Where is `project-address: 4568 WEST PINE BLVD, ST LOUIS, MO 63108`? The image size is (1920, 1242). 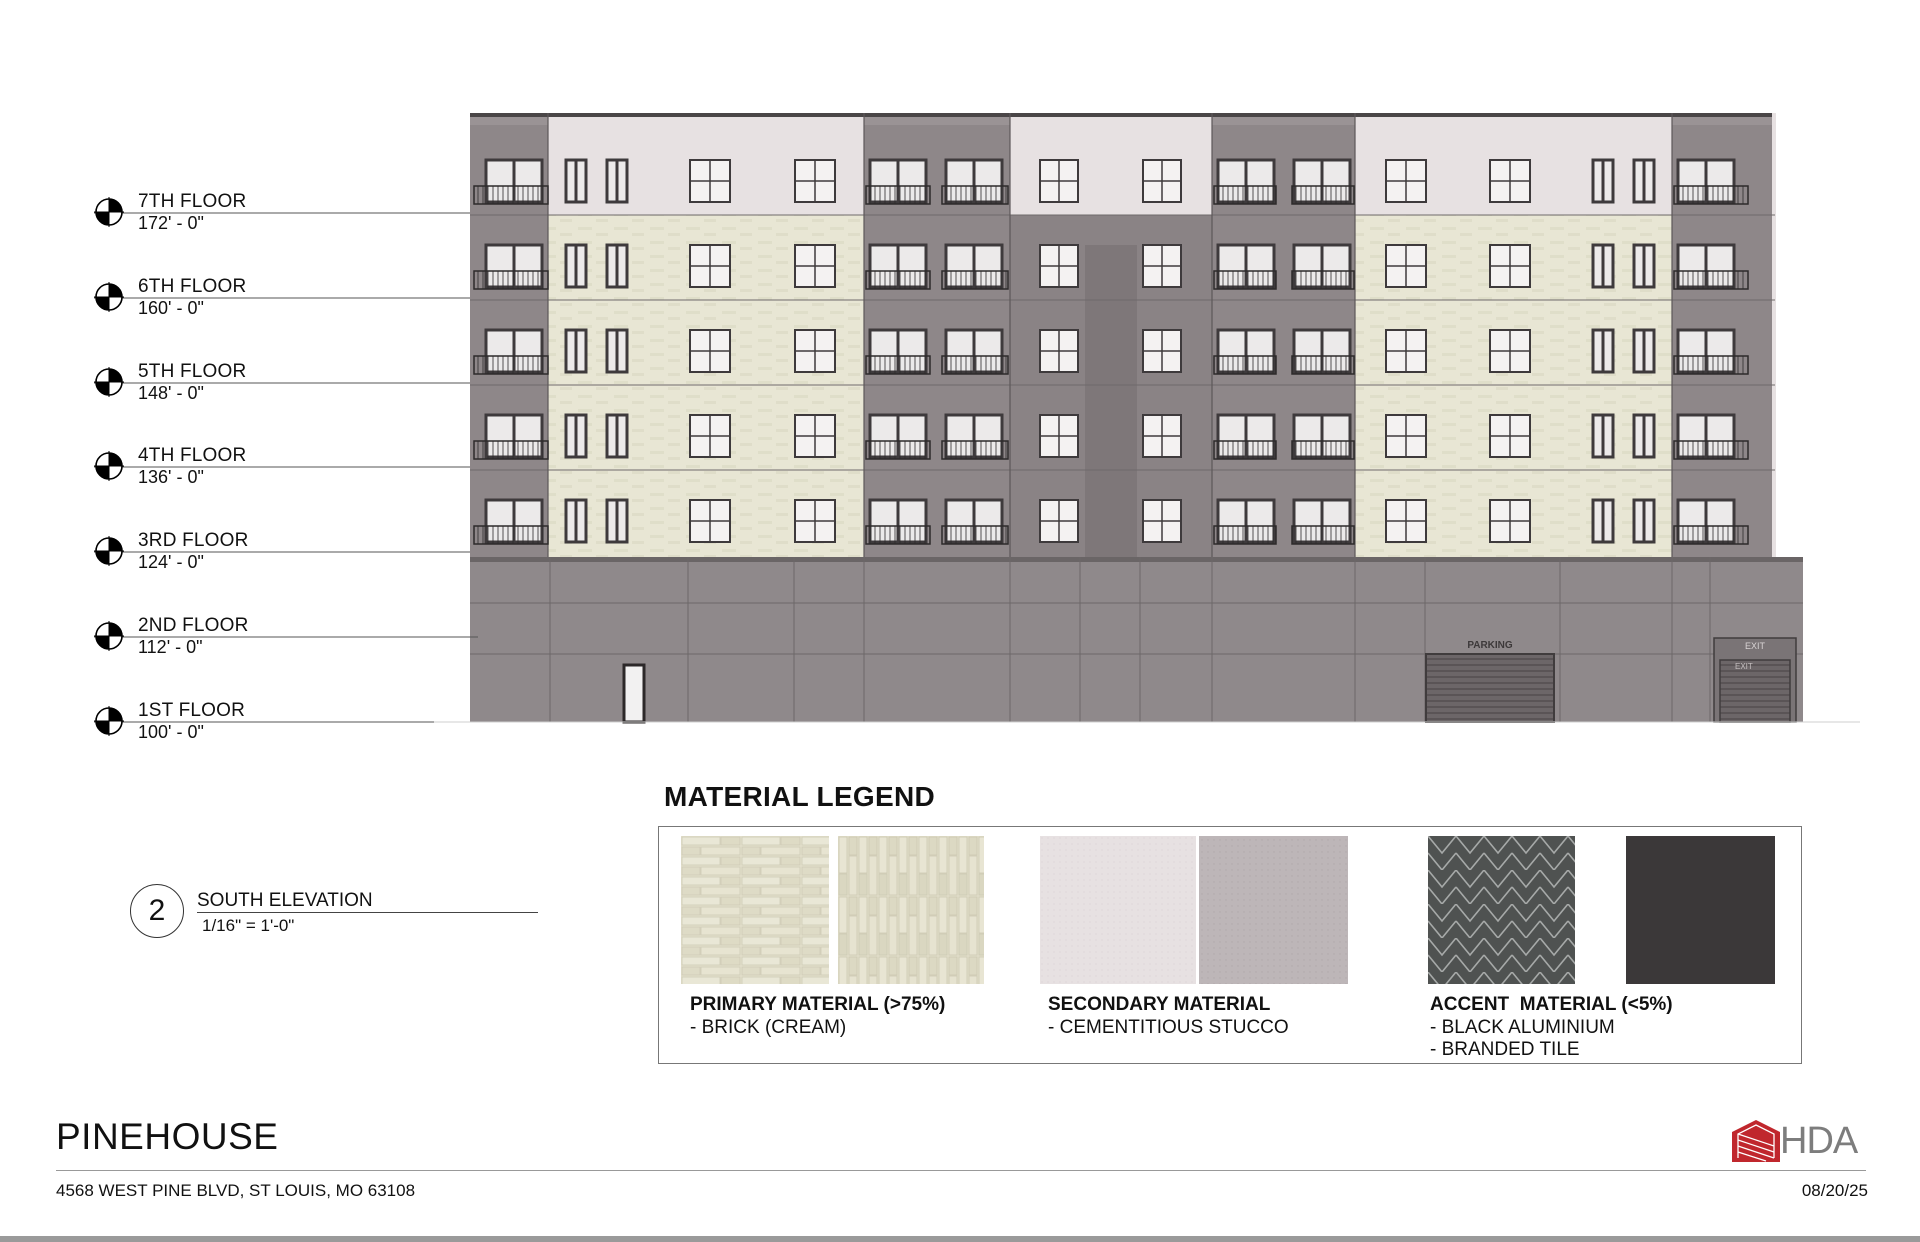
project-address: 4568 WEST PINE BLVD, ST LOUIS, MO 63108 is located at coordinates (236, 1190).